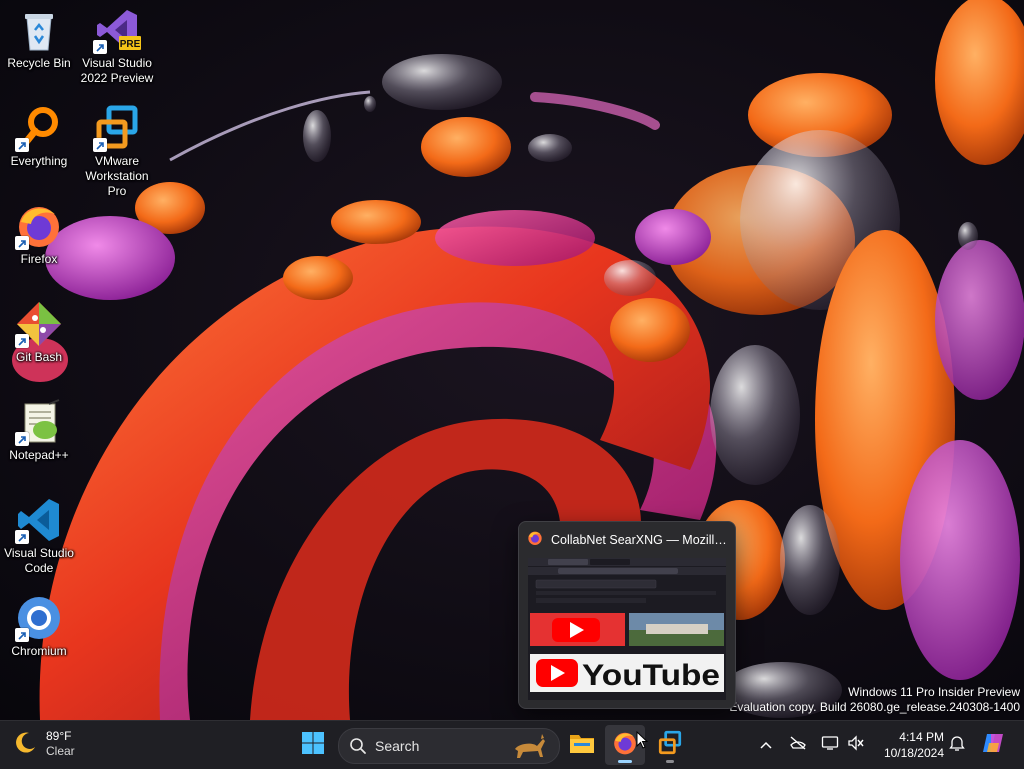 The width and height of the screenshot is (1024, 769). What do you see at coordinates (39, 651) in the screenshot?
I see `desktop-icon-label: Chromium` at bounding box center [39, 651].